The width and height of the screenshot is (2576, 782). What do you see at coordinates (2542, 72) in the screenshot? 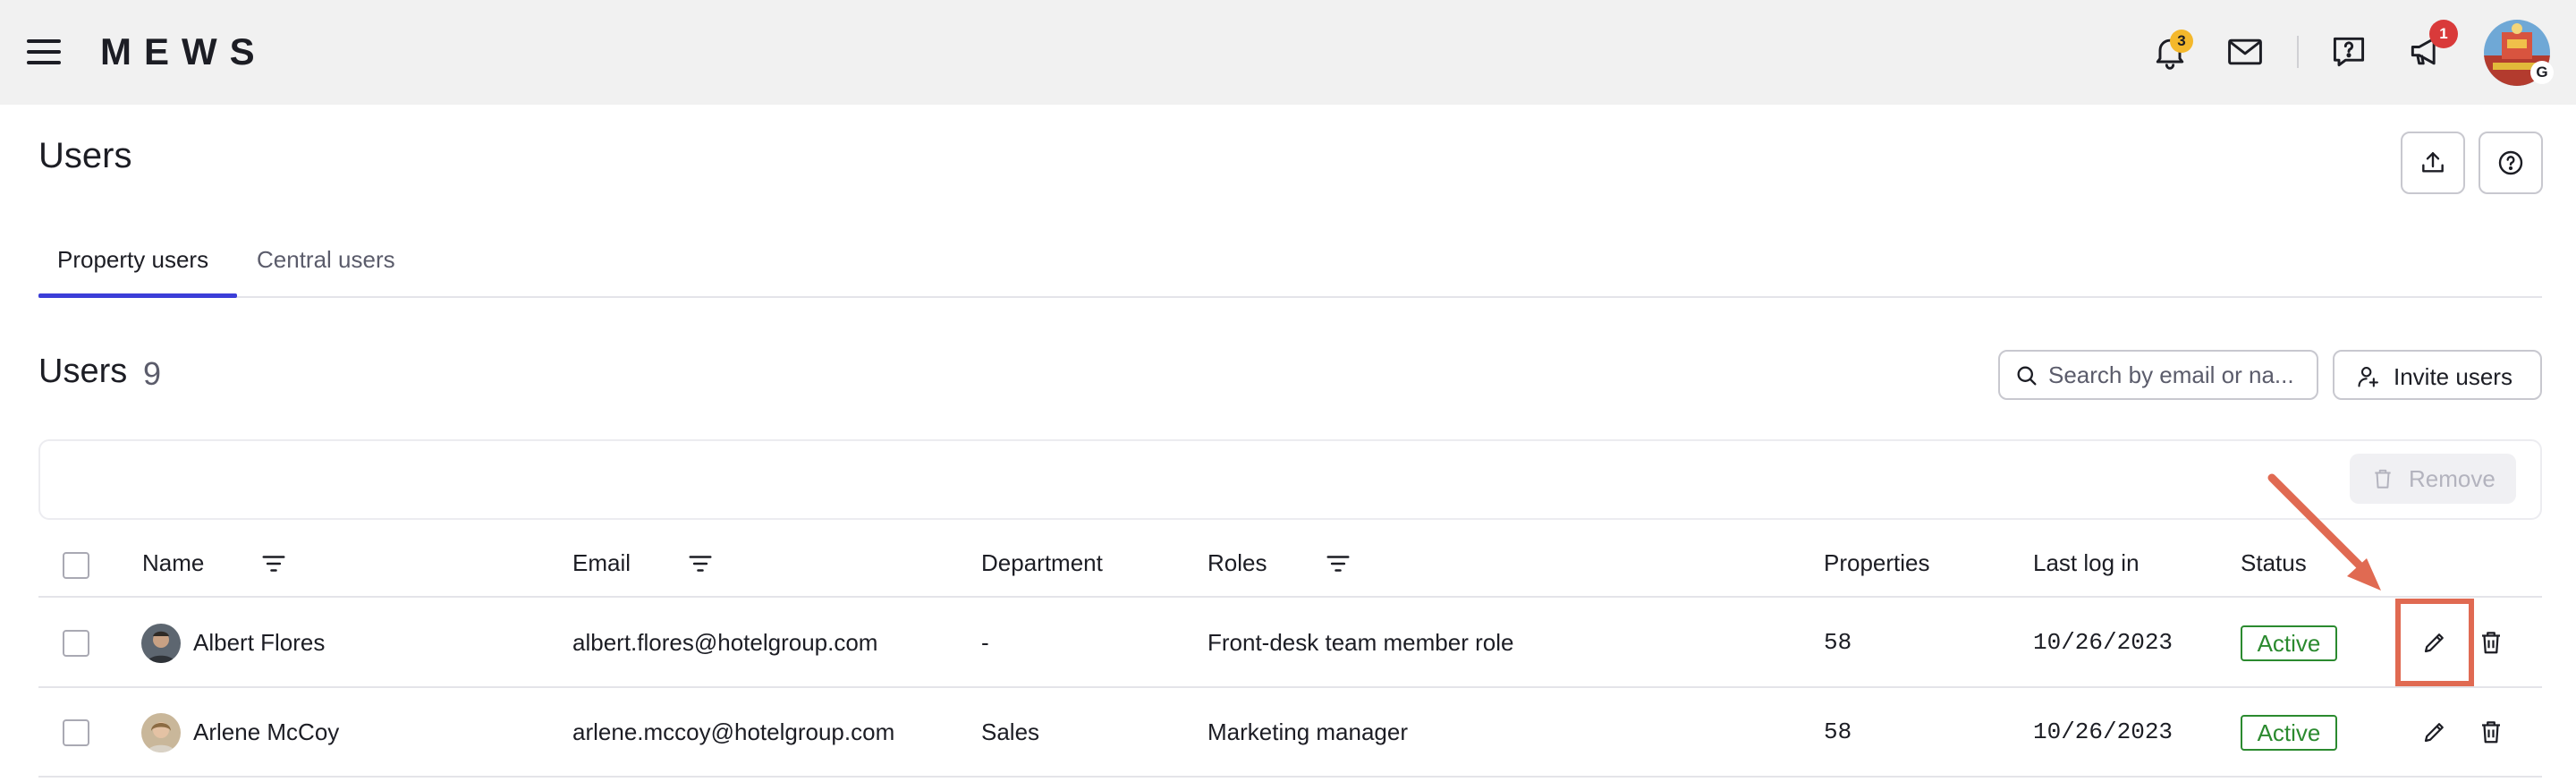
I see `avatar-badge: G` at bounding box center [2542, 72].